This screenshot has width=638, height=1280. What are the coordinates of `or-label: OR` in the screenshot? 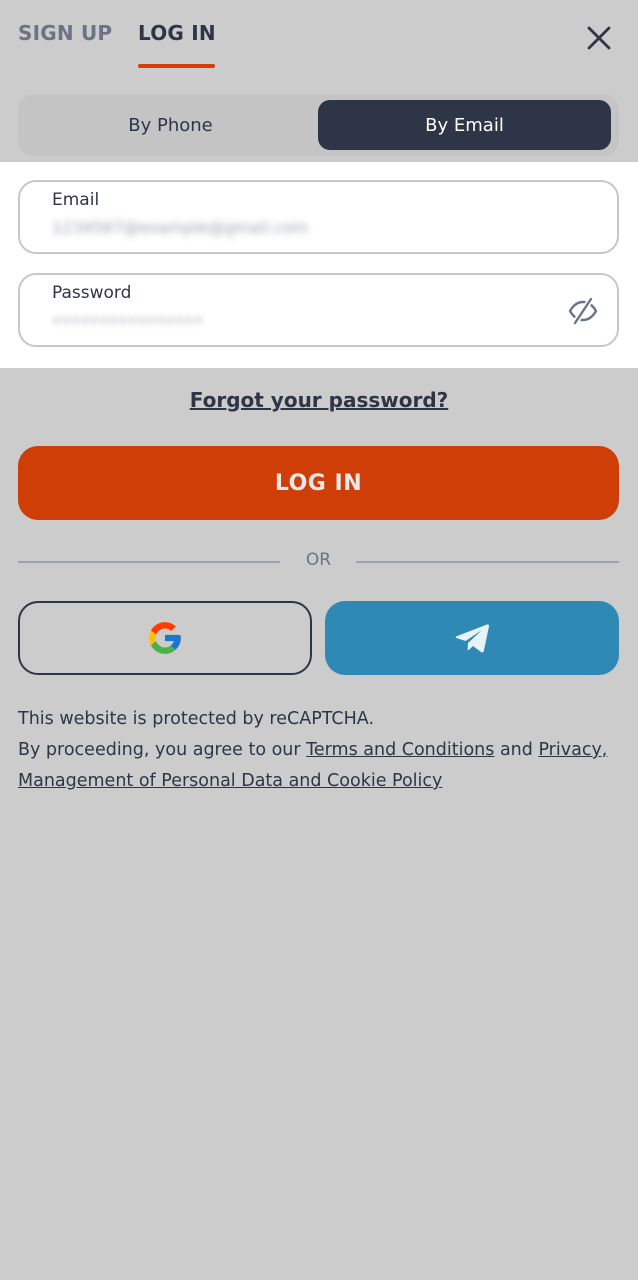 It's located at (318, 560).